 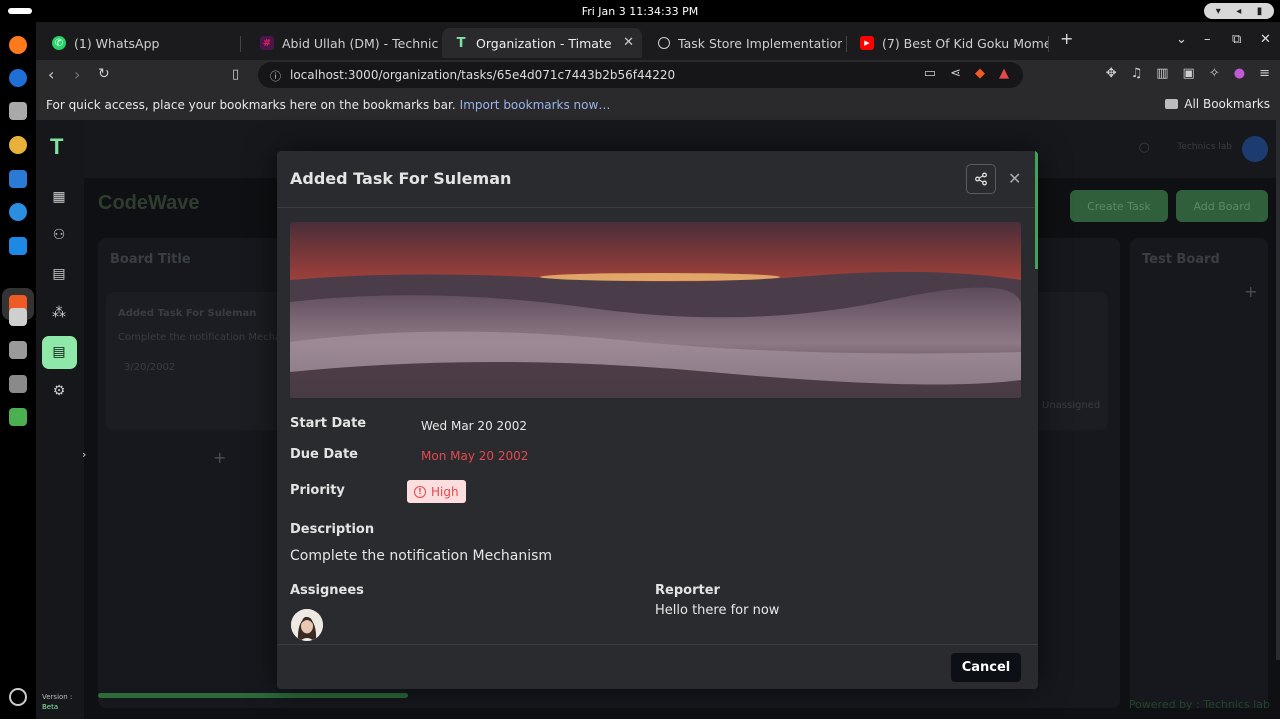 What do you see at coordinates (50, 707) in the screenshot?
I see `version-value: Beta` at bounding box center [50, 707].